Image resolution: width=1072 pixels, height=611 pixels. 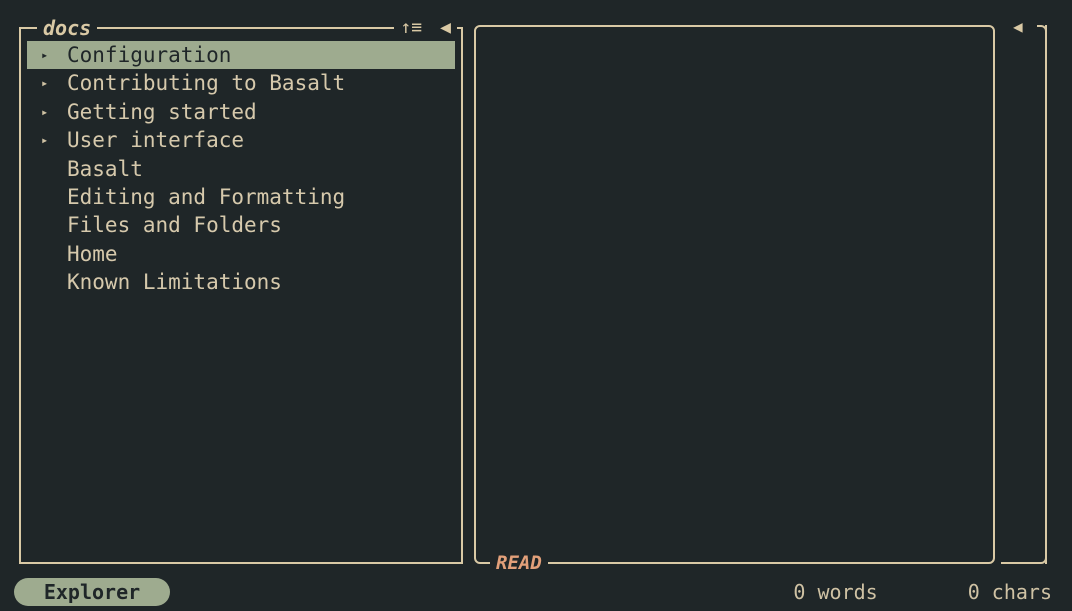 I want to click on tree-item-label: Known Limitations, so click(x=174, y=282).